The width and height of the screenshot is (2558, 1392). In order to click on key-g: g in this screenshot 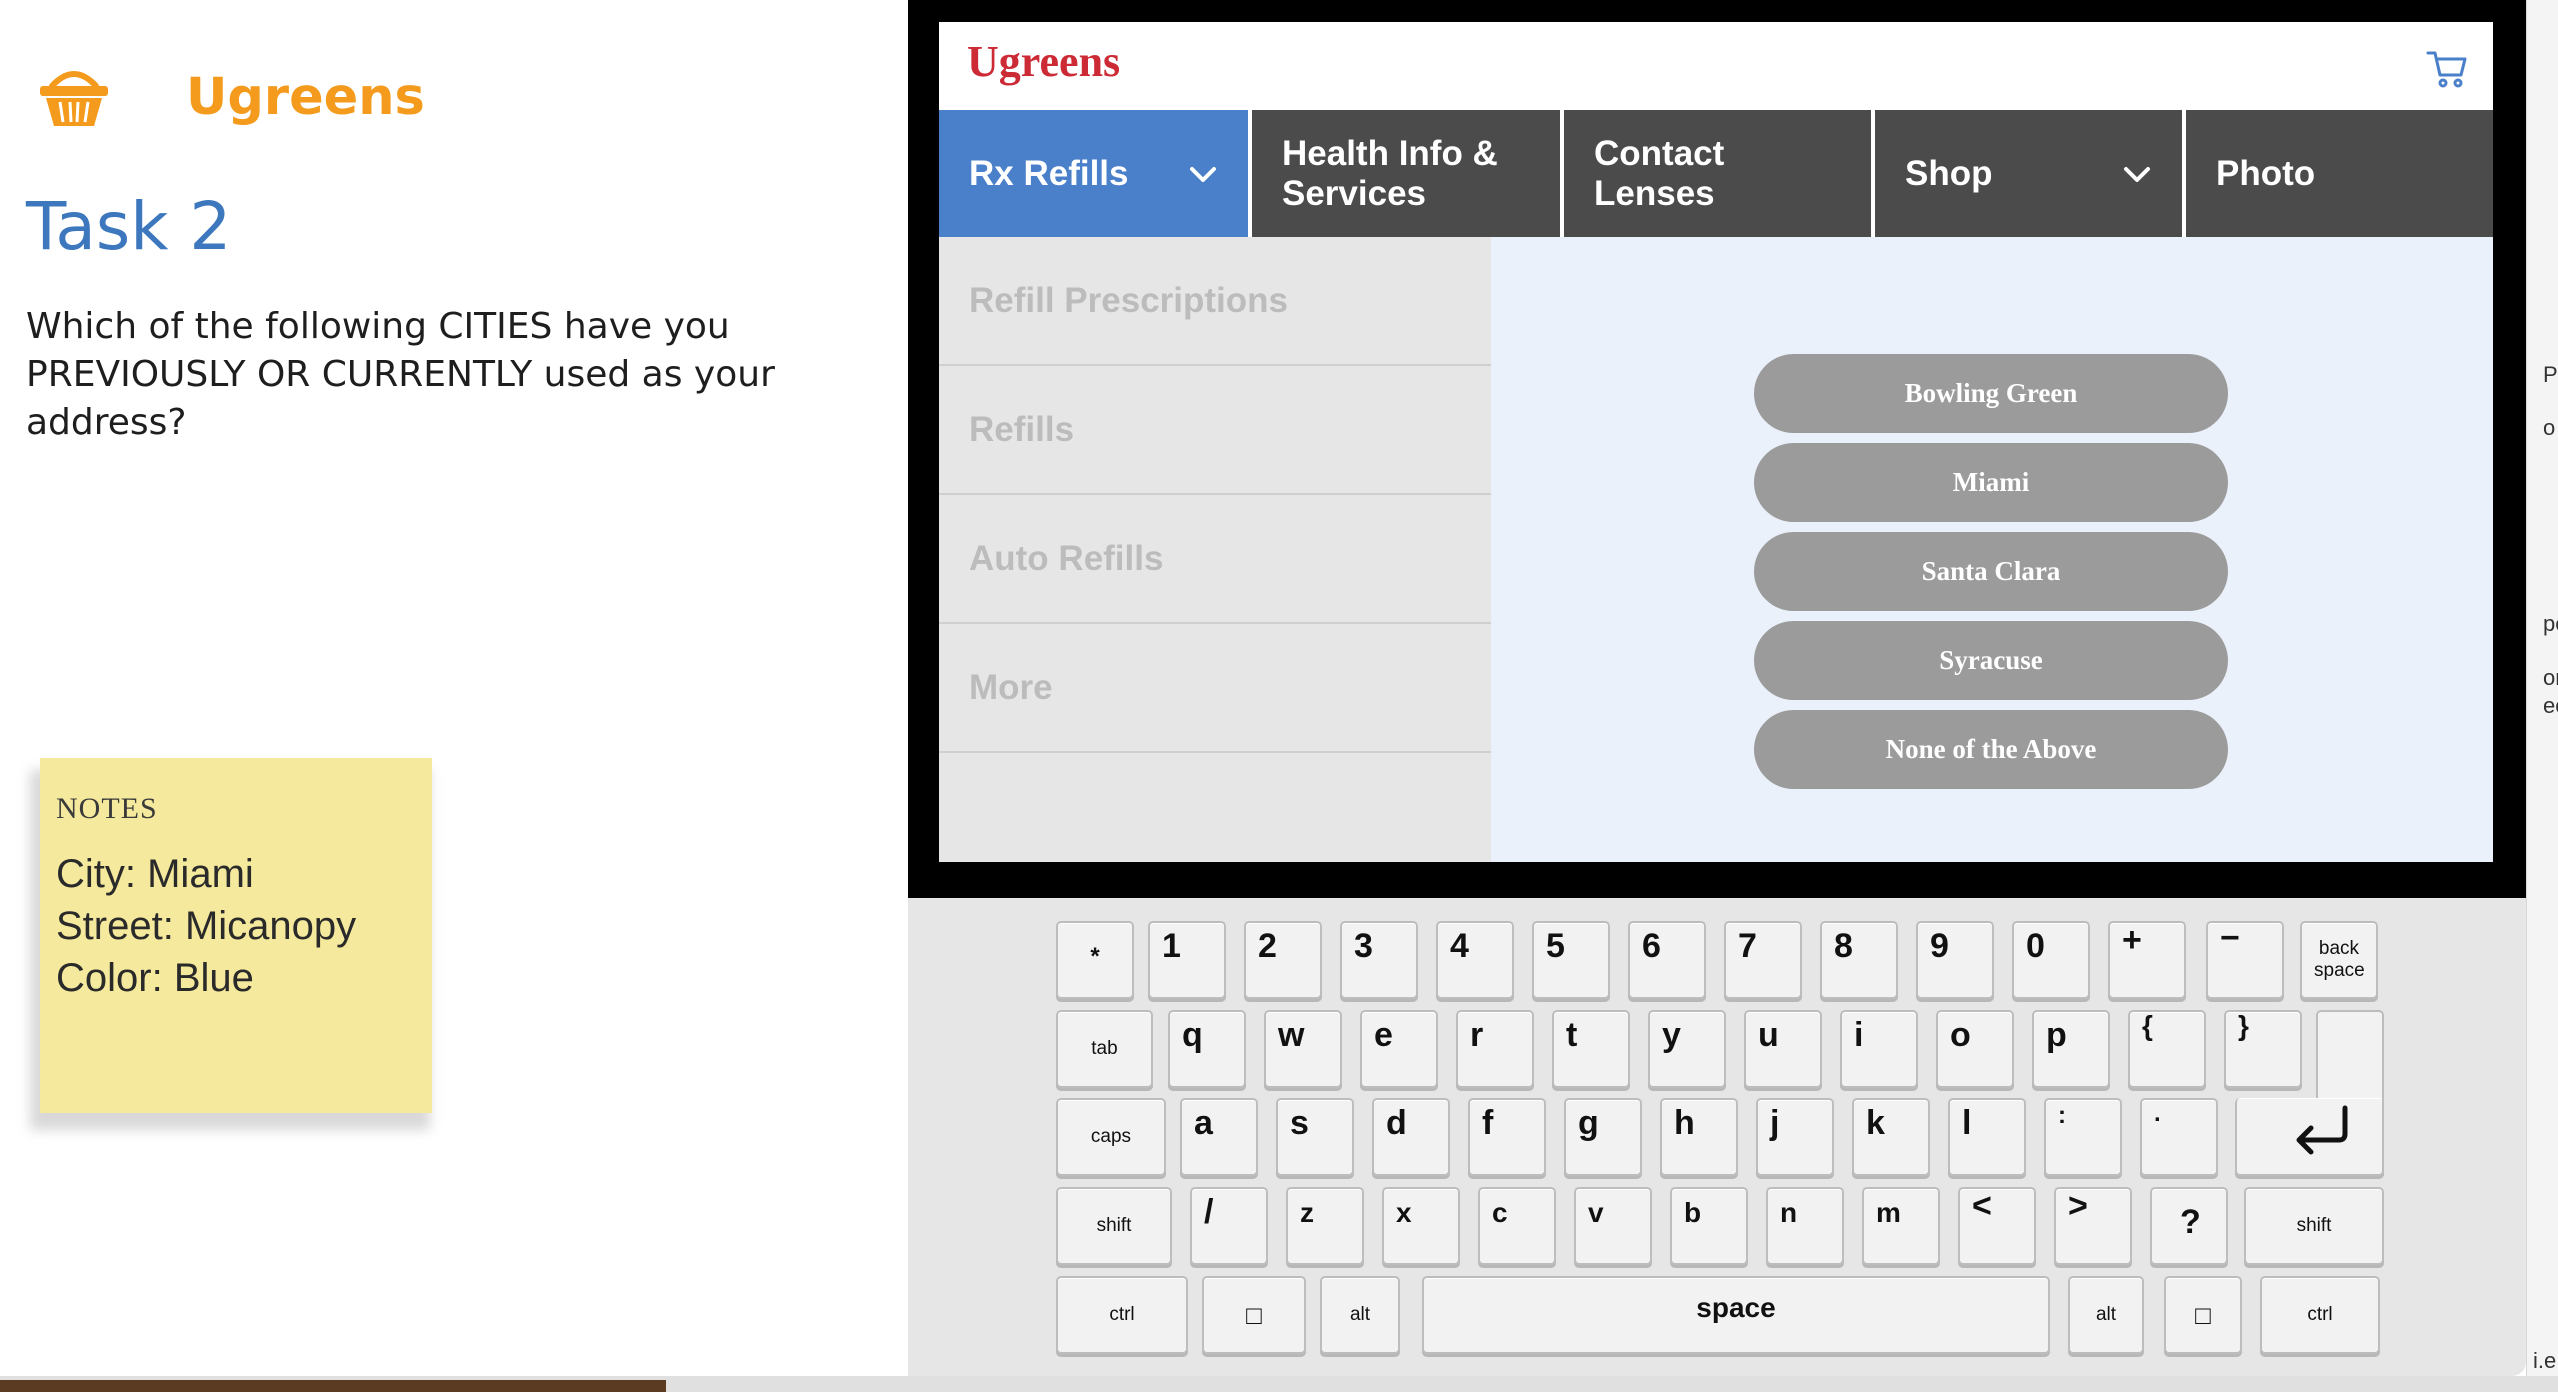, I will do `click(1603, 1137)`.